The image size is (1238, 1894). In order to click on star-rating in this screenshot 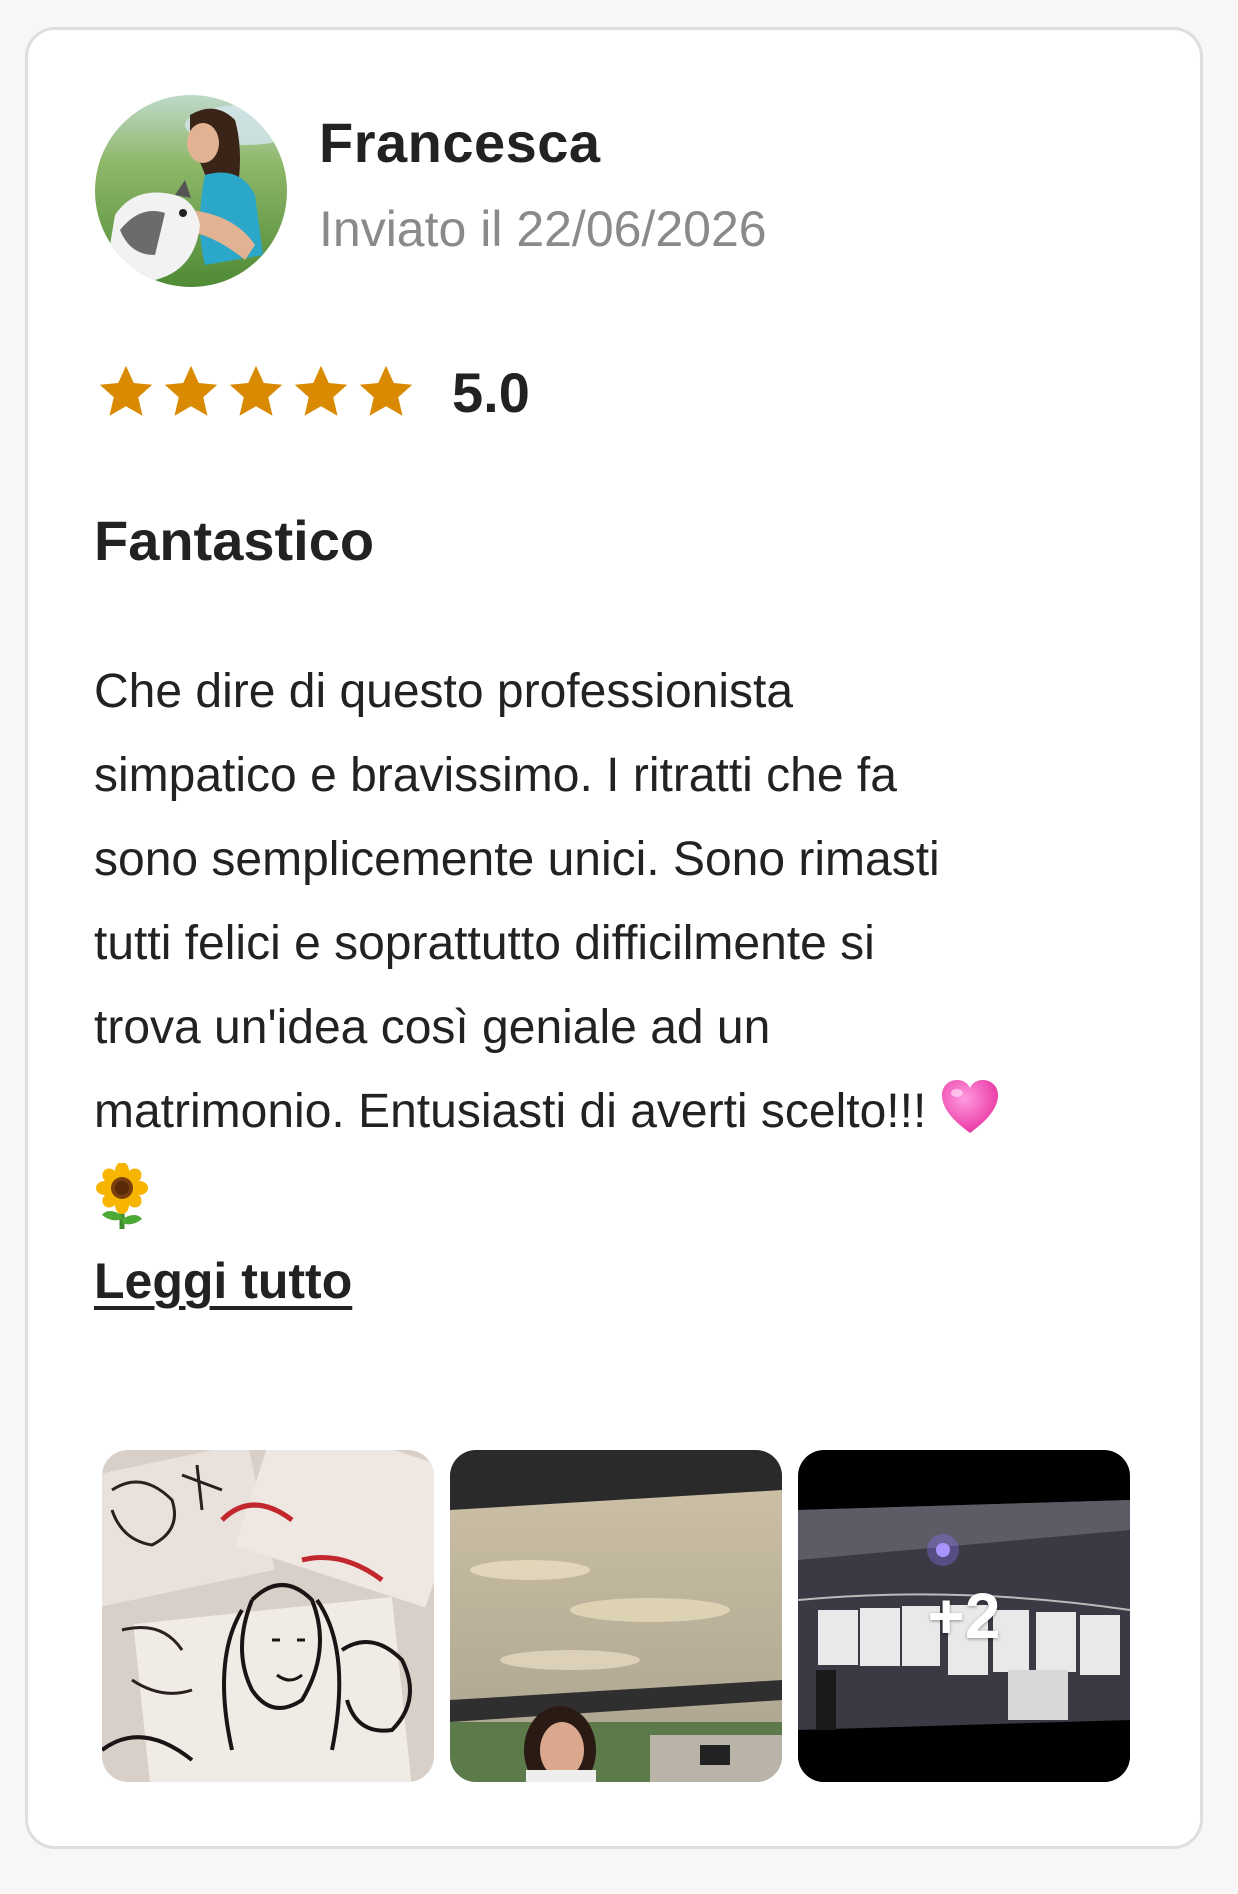, I will do `click(256, 392)`.